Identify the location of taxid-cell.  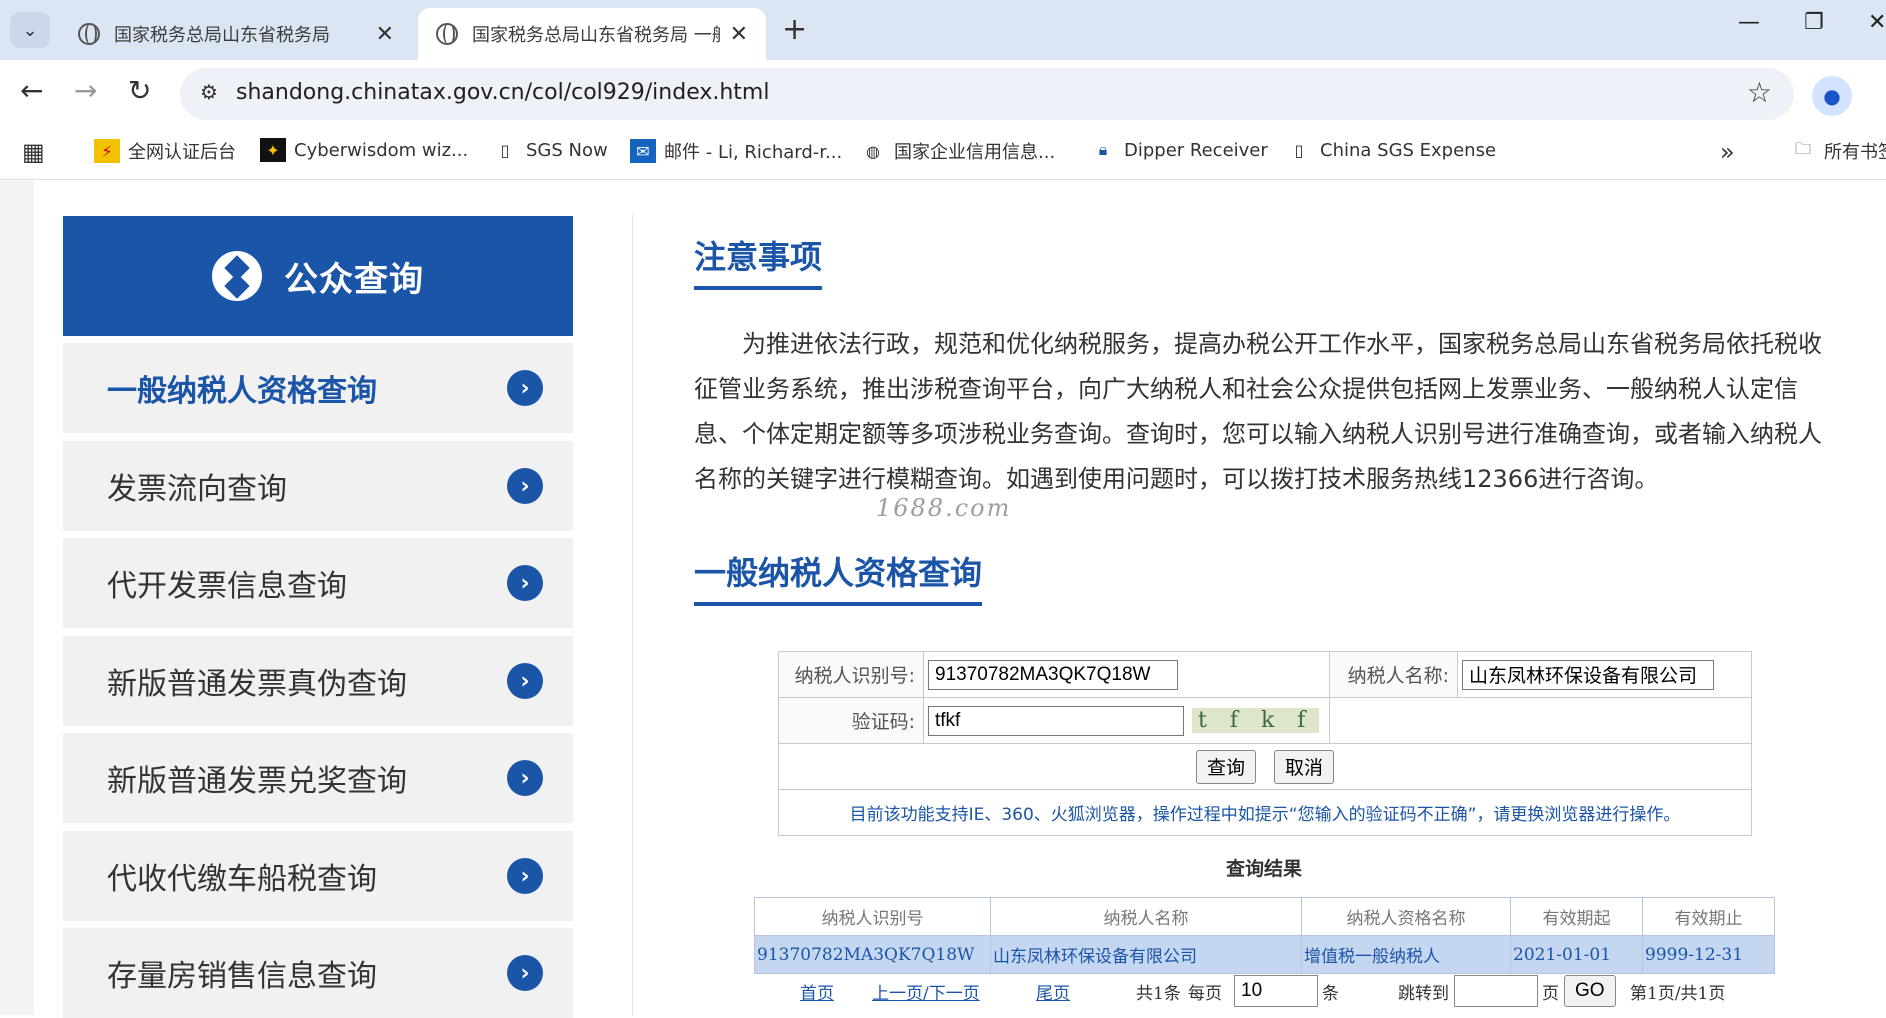
(1126, 674).